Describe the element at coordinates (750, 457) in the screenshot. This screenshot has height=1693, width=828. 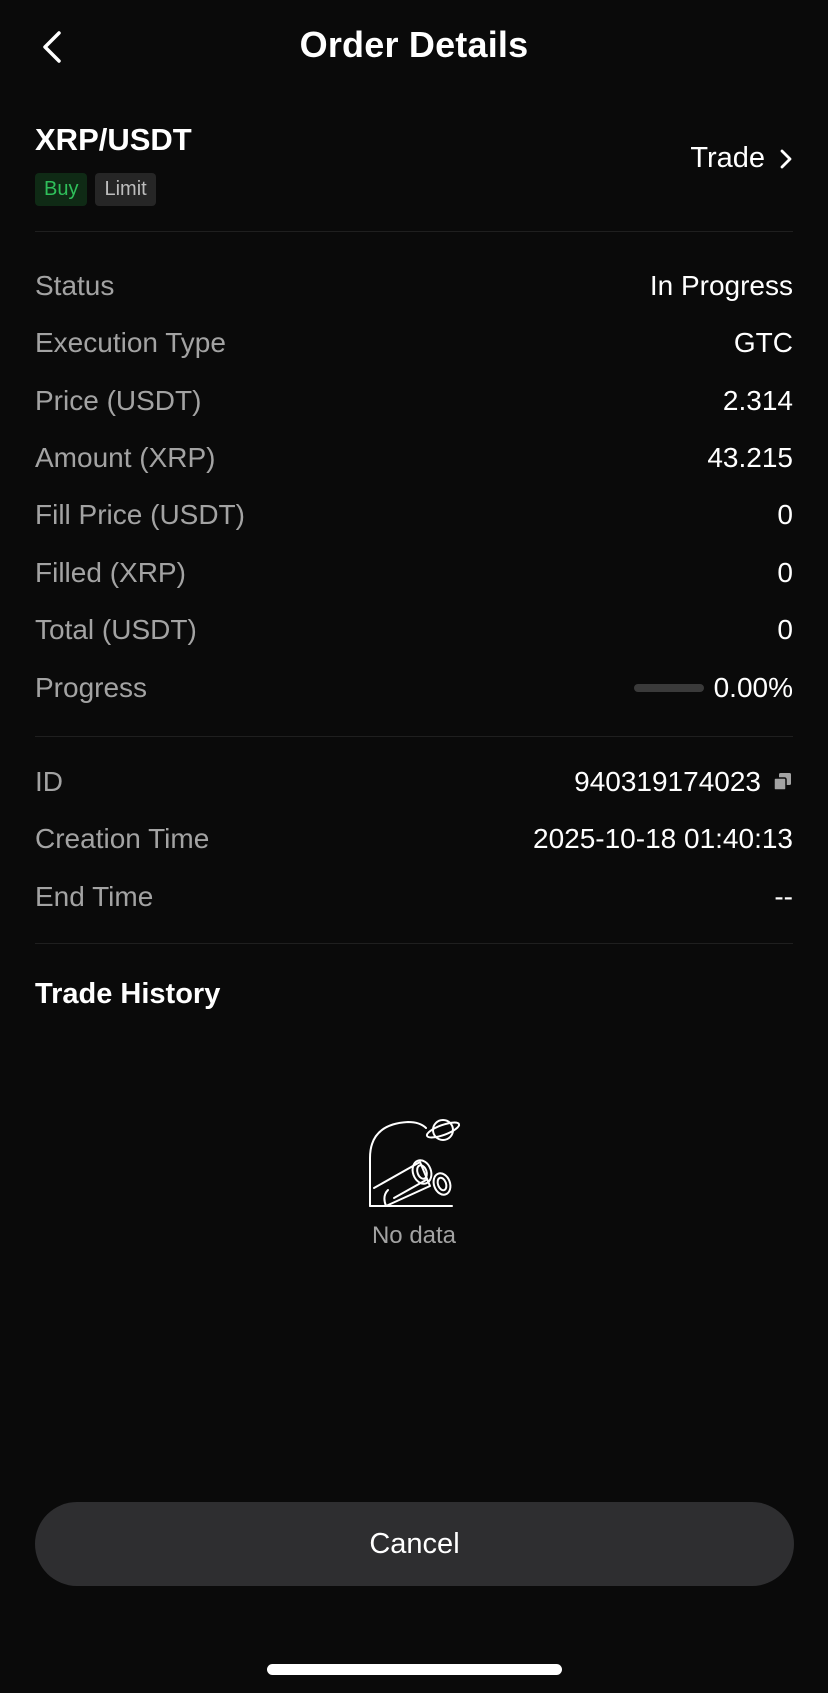
I see `amount-value: 43.215` at that location.